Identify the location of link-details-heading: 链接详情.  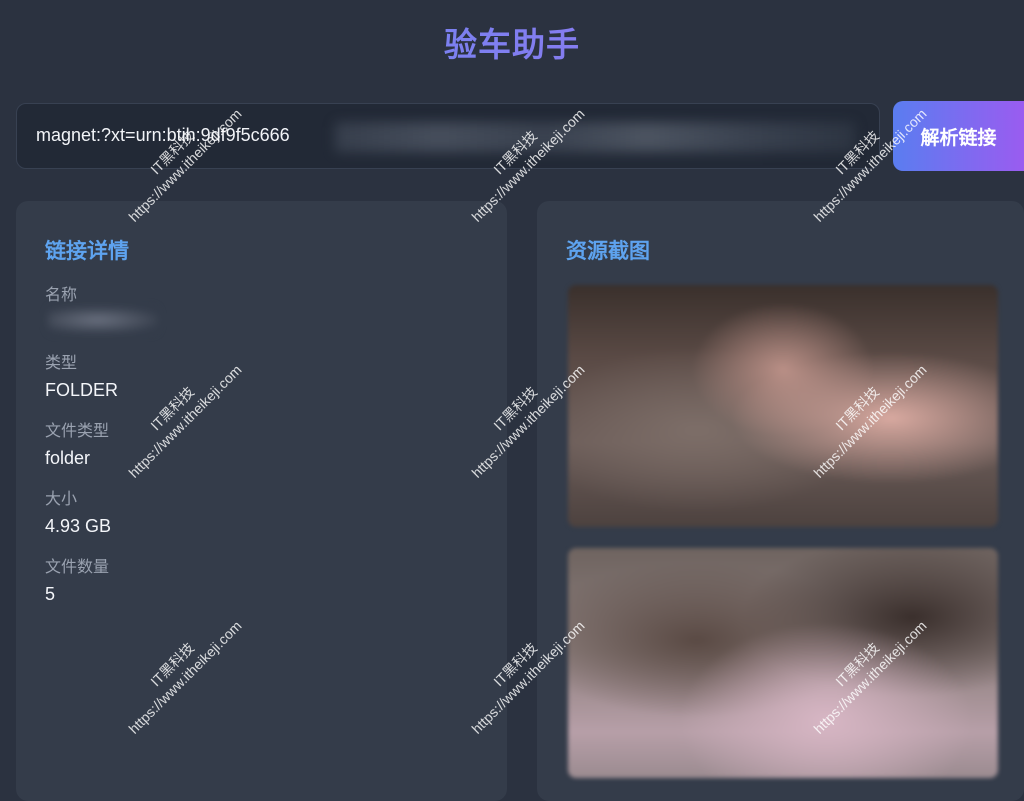
(87, 251).